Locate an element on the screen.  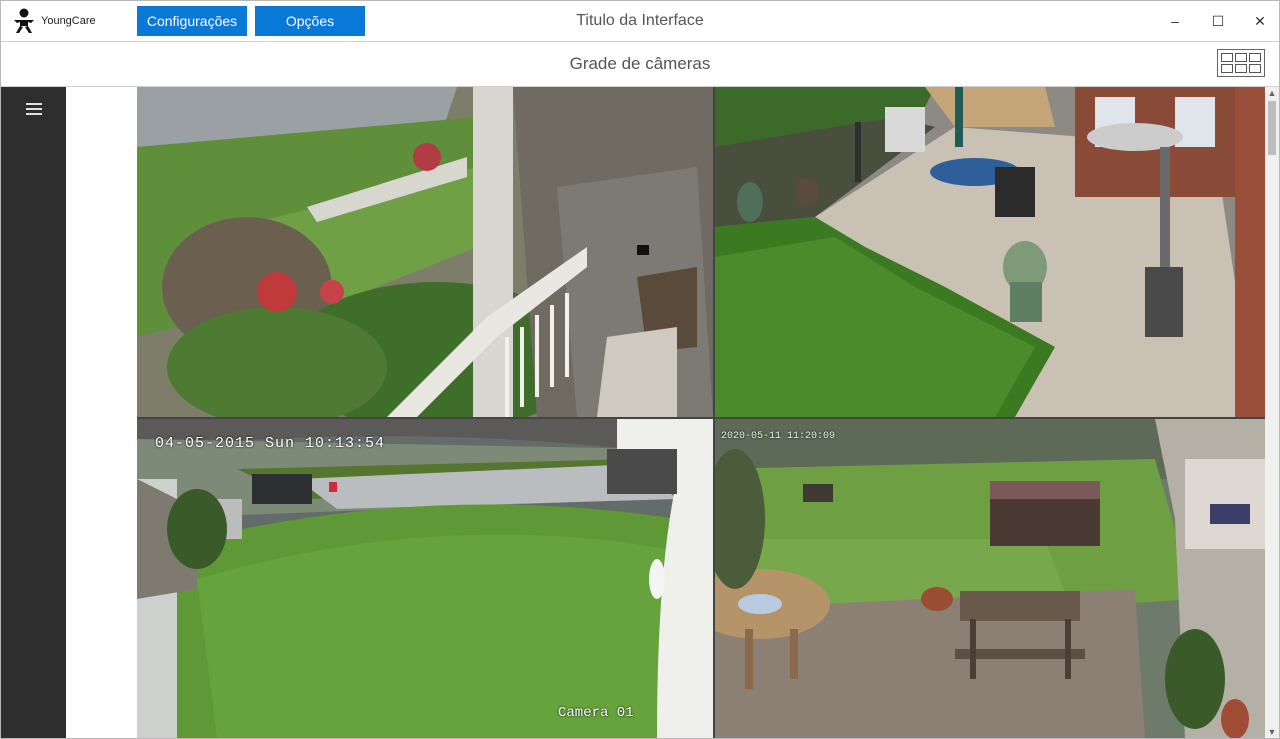
person-logo-icon is located at coordinates (24, 20).